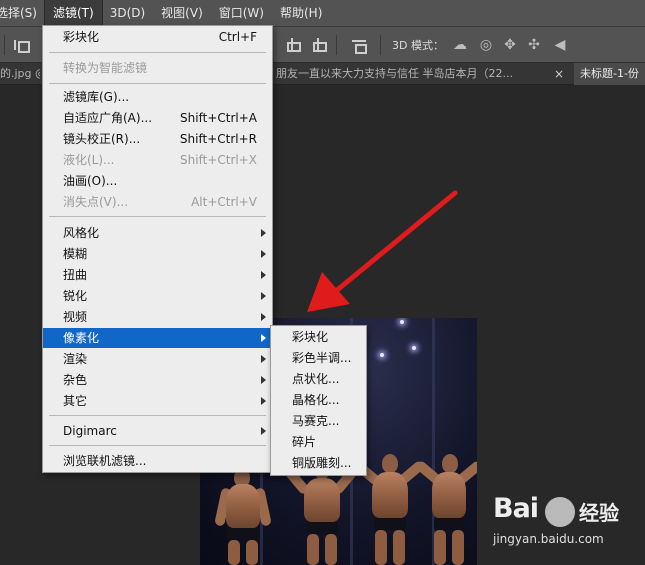 This screenshot has width=645, height=565. Describe the element at coordinates (510, 45) in the screenshot. I see `3d-pan-icon: ✥` at that location.